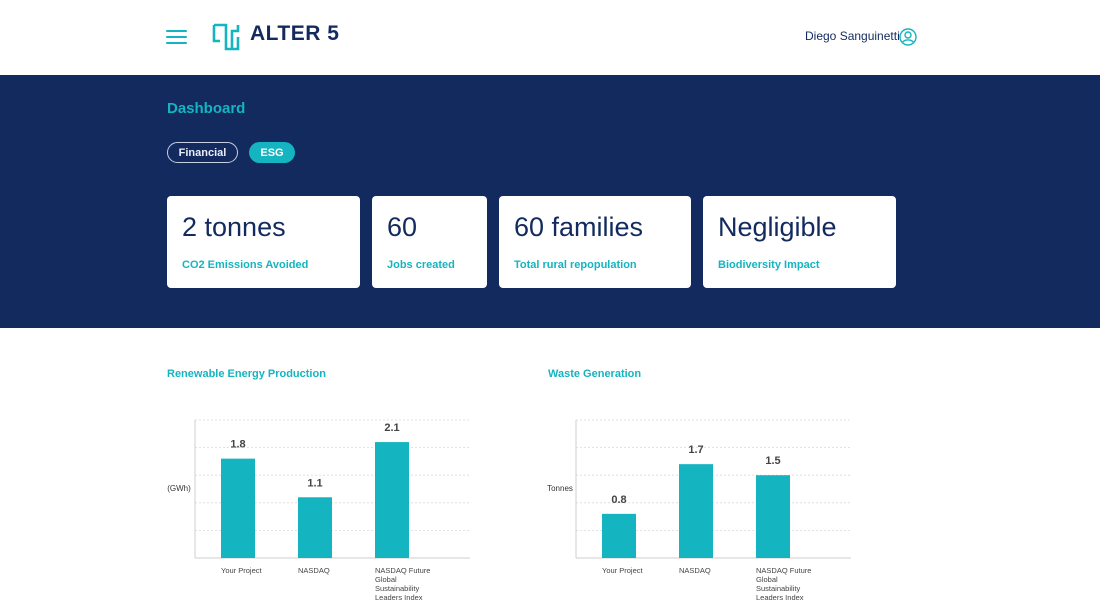 The image size is (1100, 600). What do you see at coordinates (176, 37) in the screenshot?
I see `hamburger-menu-icon` at bounding box center [176, 37].